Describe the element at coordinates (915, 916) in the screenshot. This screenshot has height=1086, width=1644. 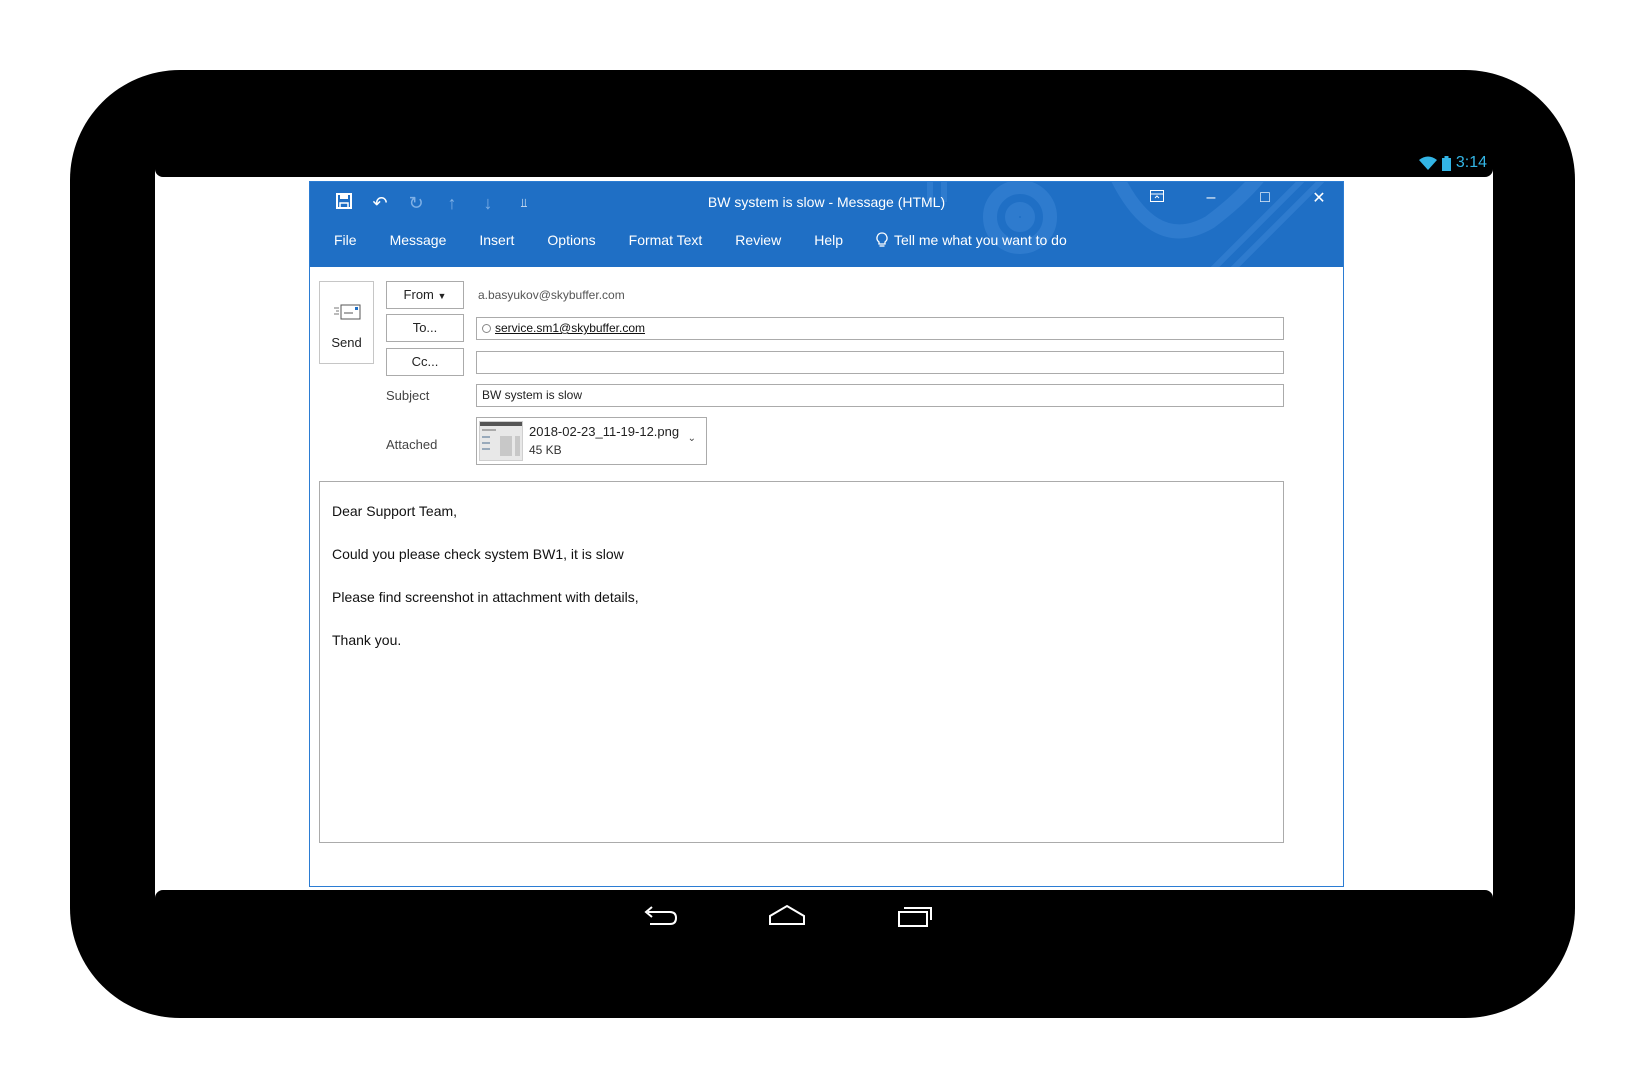
I see `recent-apps-icon` at that location.